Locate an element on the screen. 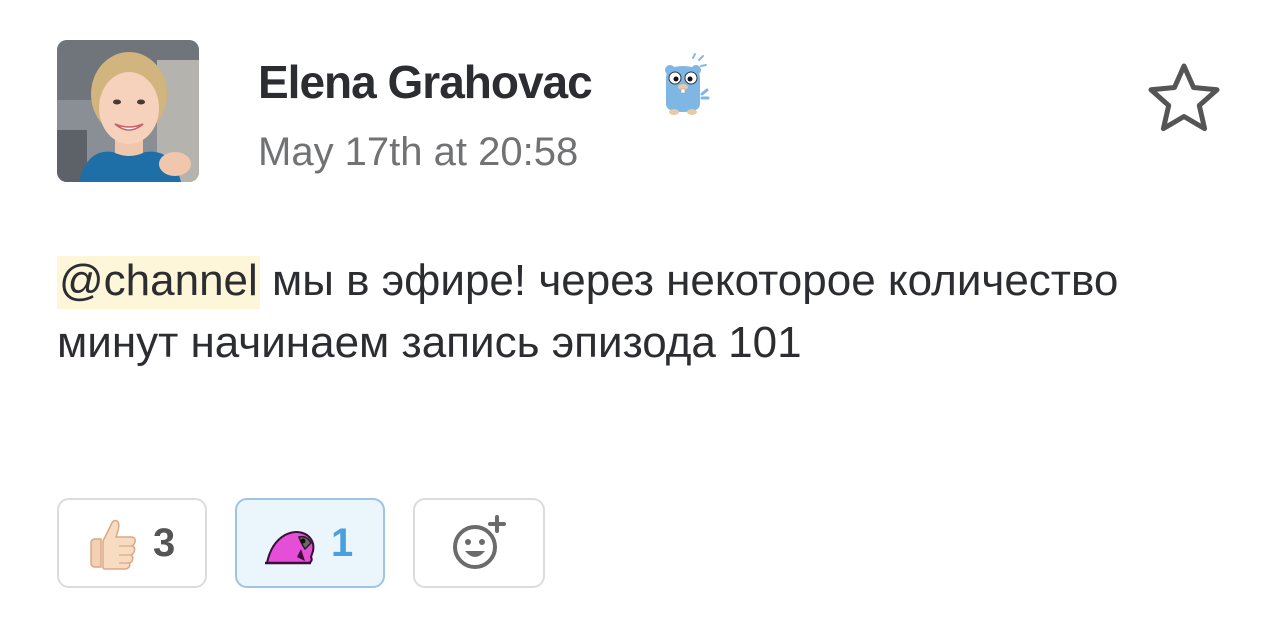 Image resolution: width=1280 pixels, height=618 pixels. reaction-count: 1 is located at coordinates (342, 543).